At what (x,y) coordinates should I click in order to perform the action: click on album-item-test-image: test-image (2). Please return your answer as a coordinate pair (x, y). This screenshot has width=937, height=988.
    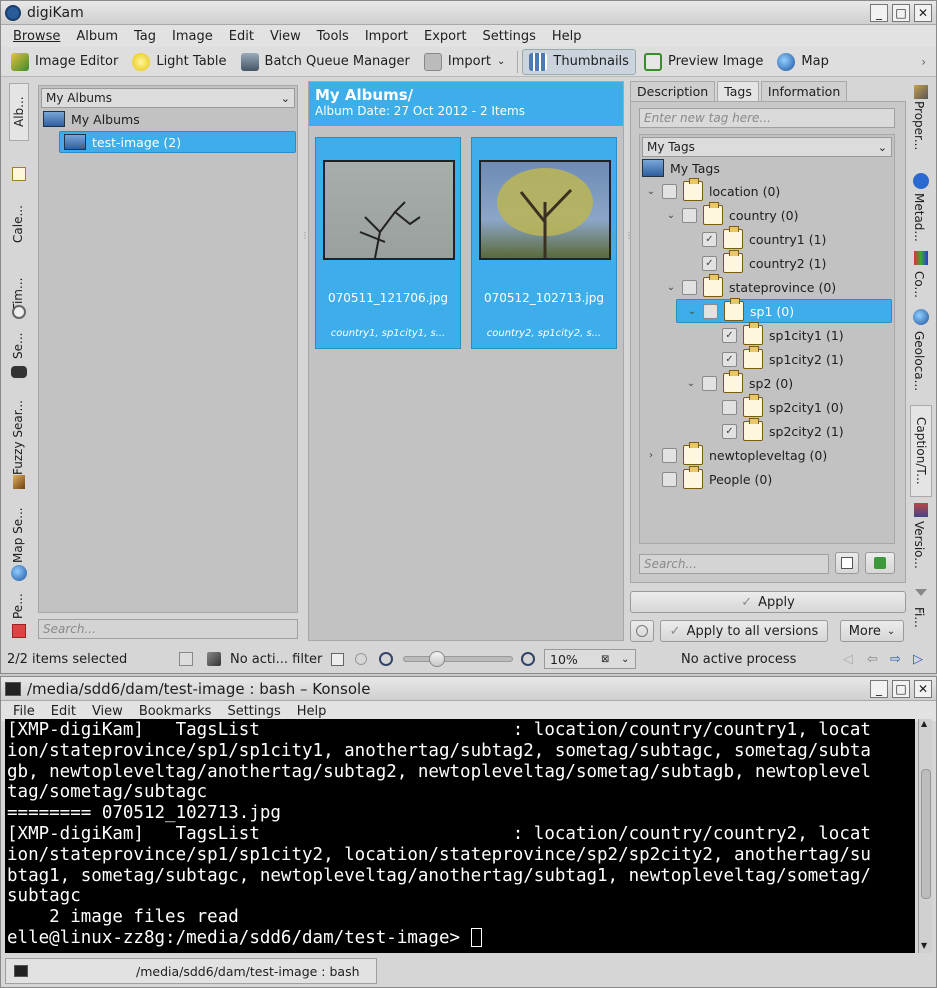
    Looking at the image, I should click on (177, 142).